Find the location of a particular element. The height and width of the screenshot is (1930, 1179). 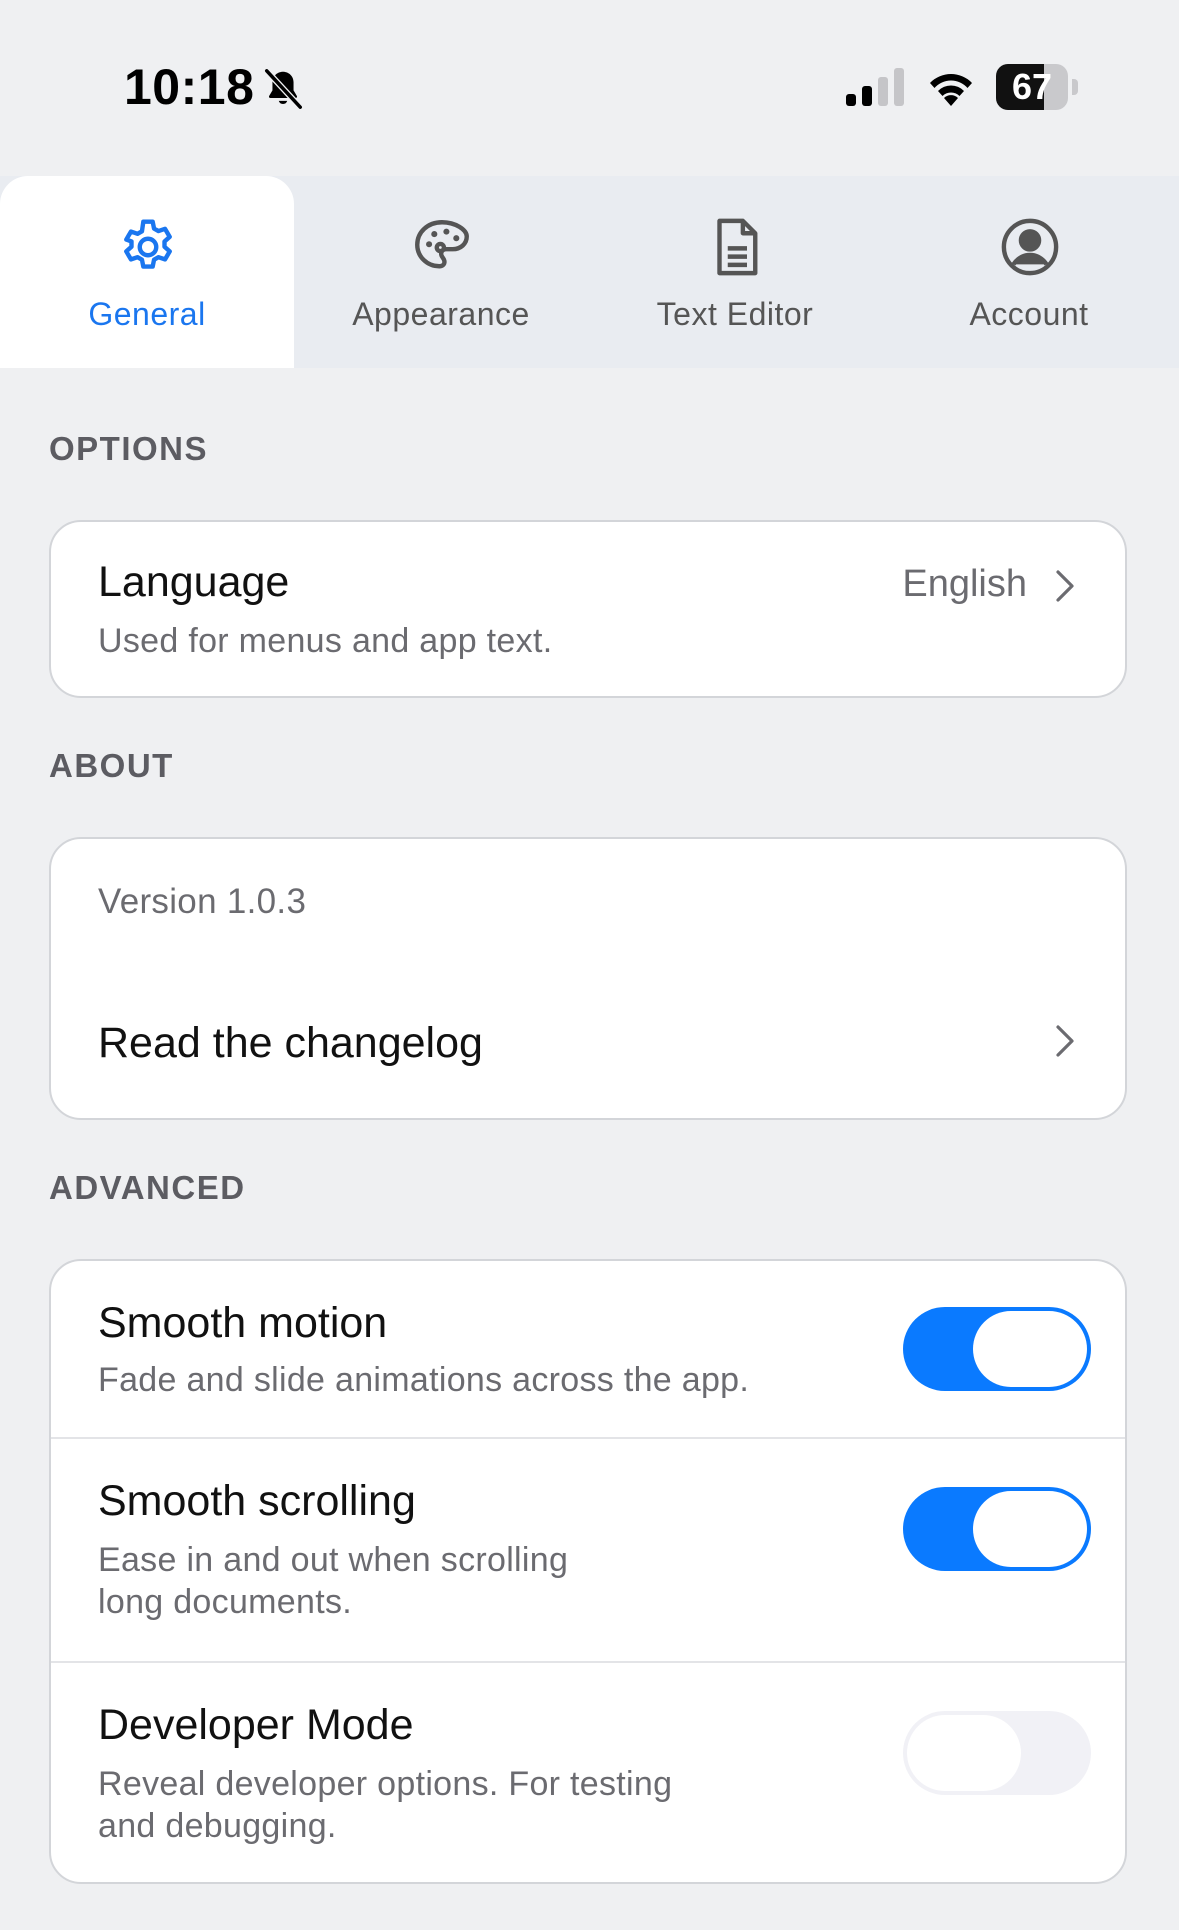

battery-icon: 67 is located at coordinates (1038, 87).